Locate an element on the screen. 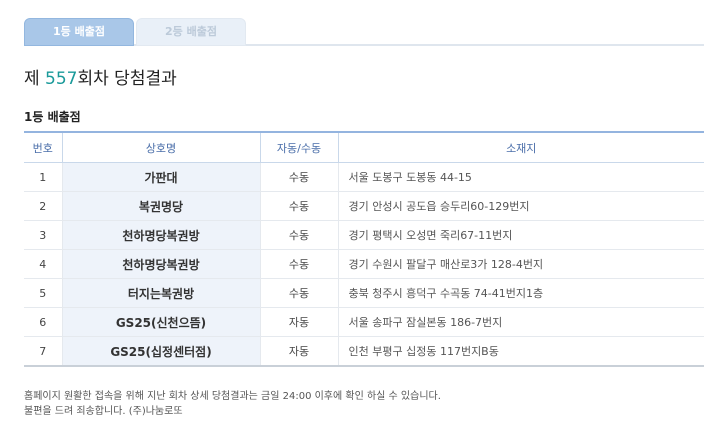 This screenshot has height=438, width=720. header-store-name: 상호명 is located at coordinates (160, 147).